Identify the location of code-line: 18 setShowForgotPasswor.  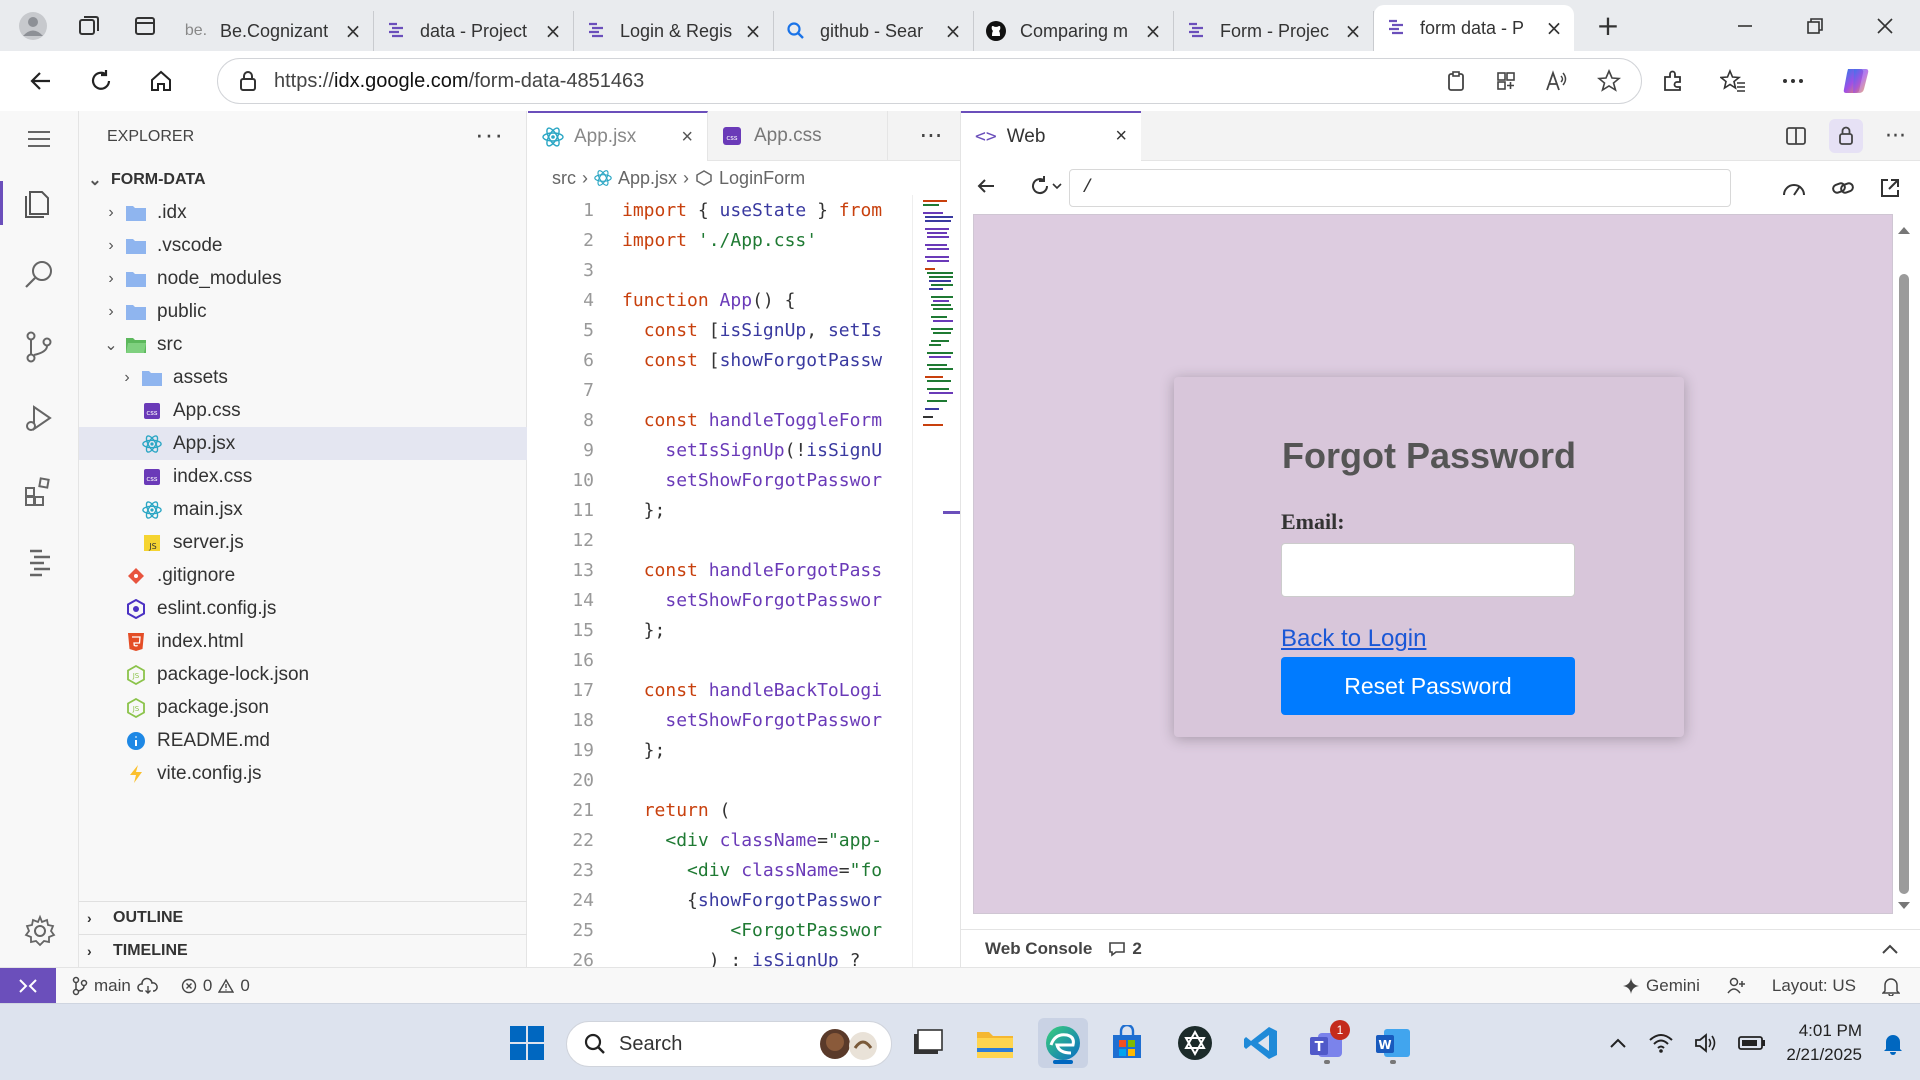
(717, 720).